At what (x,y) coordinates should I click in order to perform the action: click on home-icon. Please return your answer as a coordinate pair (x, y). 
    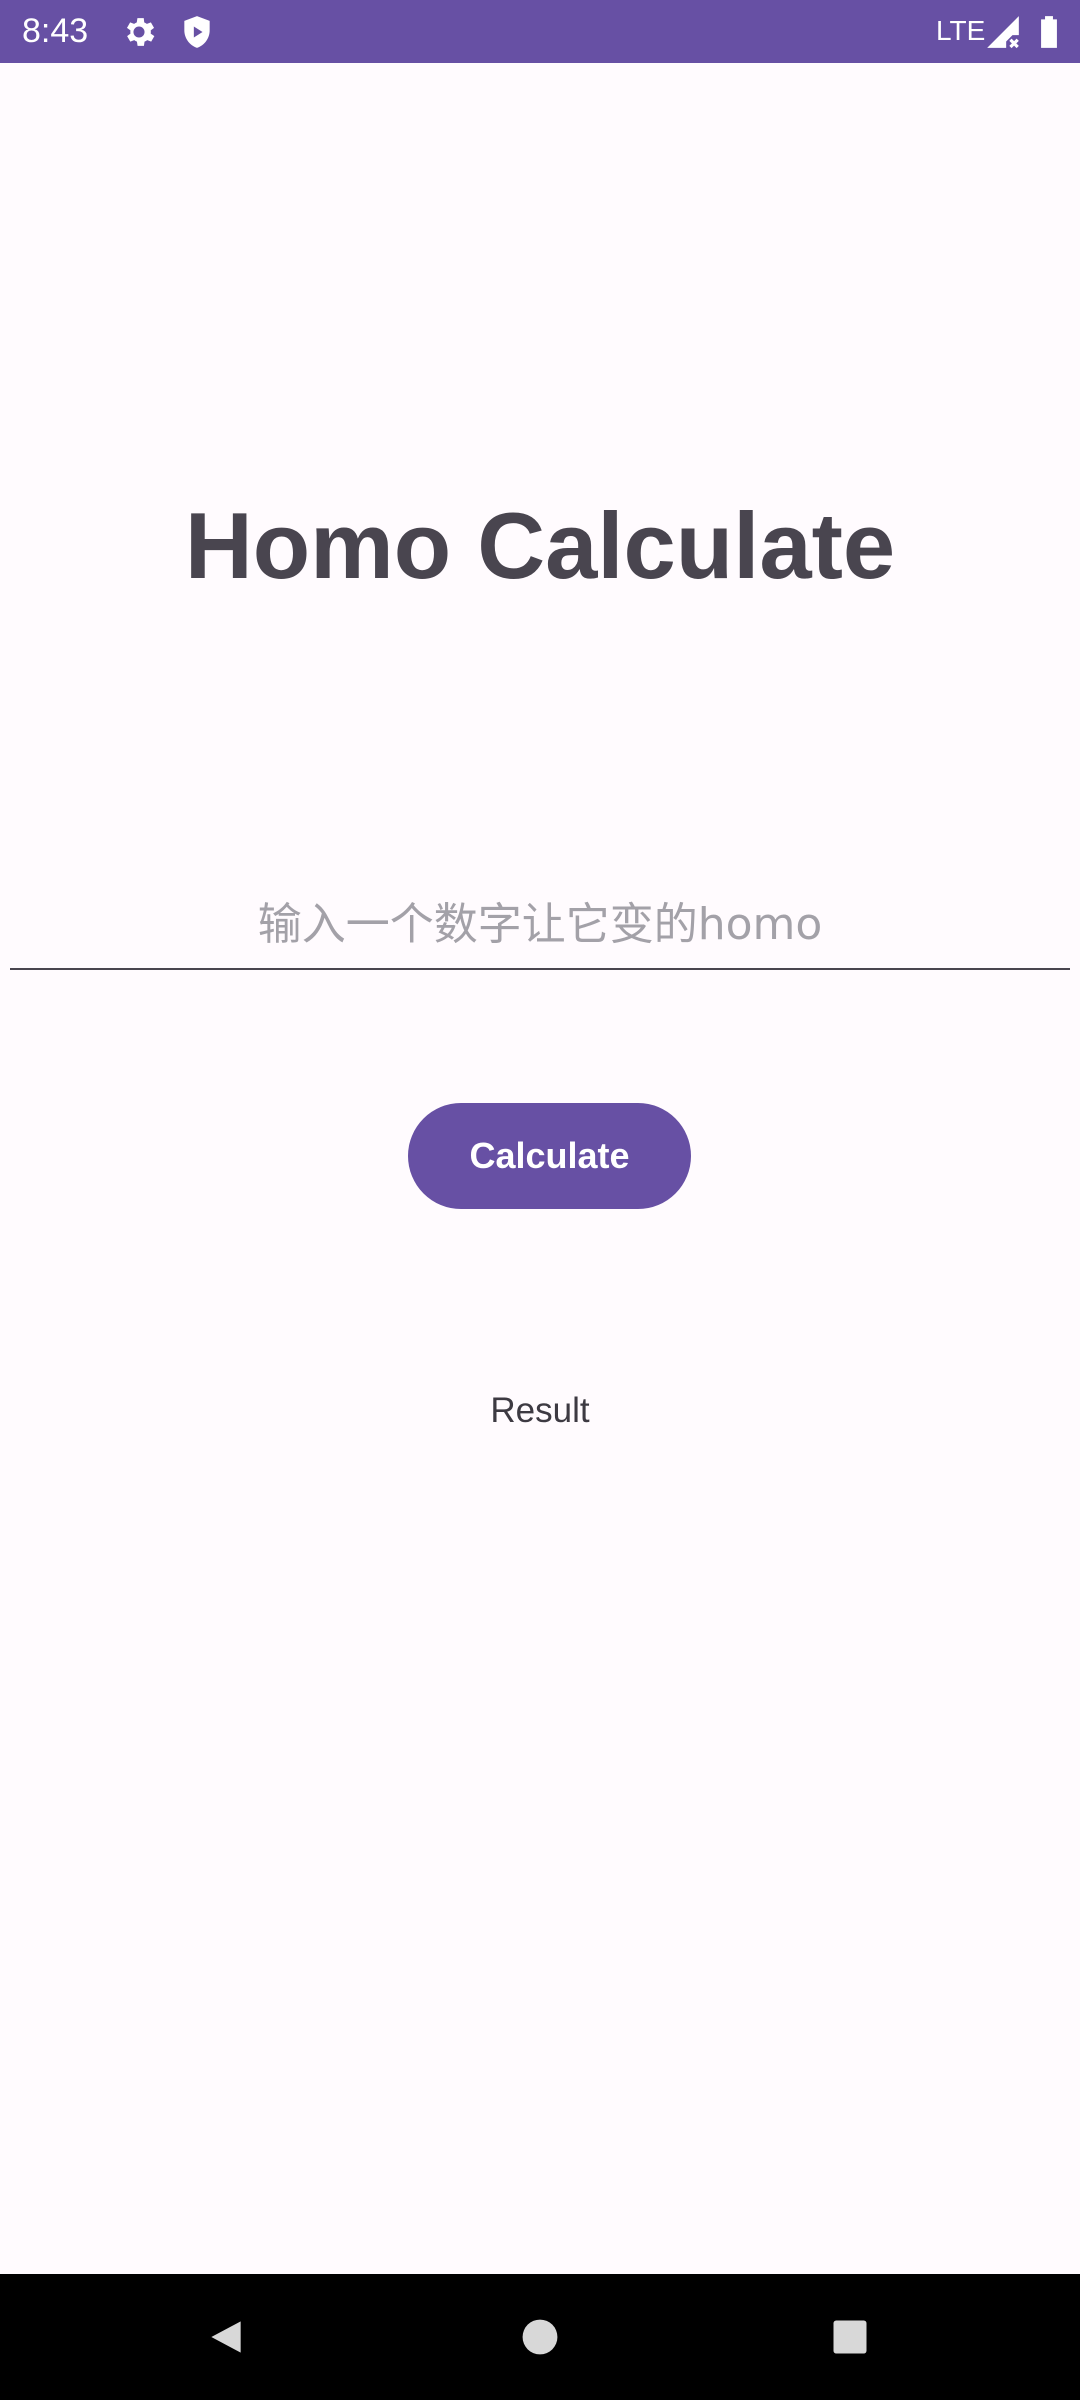
    Looking at the image, I should click on (540, 2337).